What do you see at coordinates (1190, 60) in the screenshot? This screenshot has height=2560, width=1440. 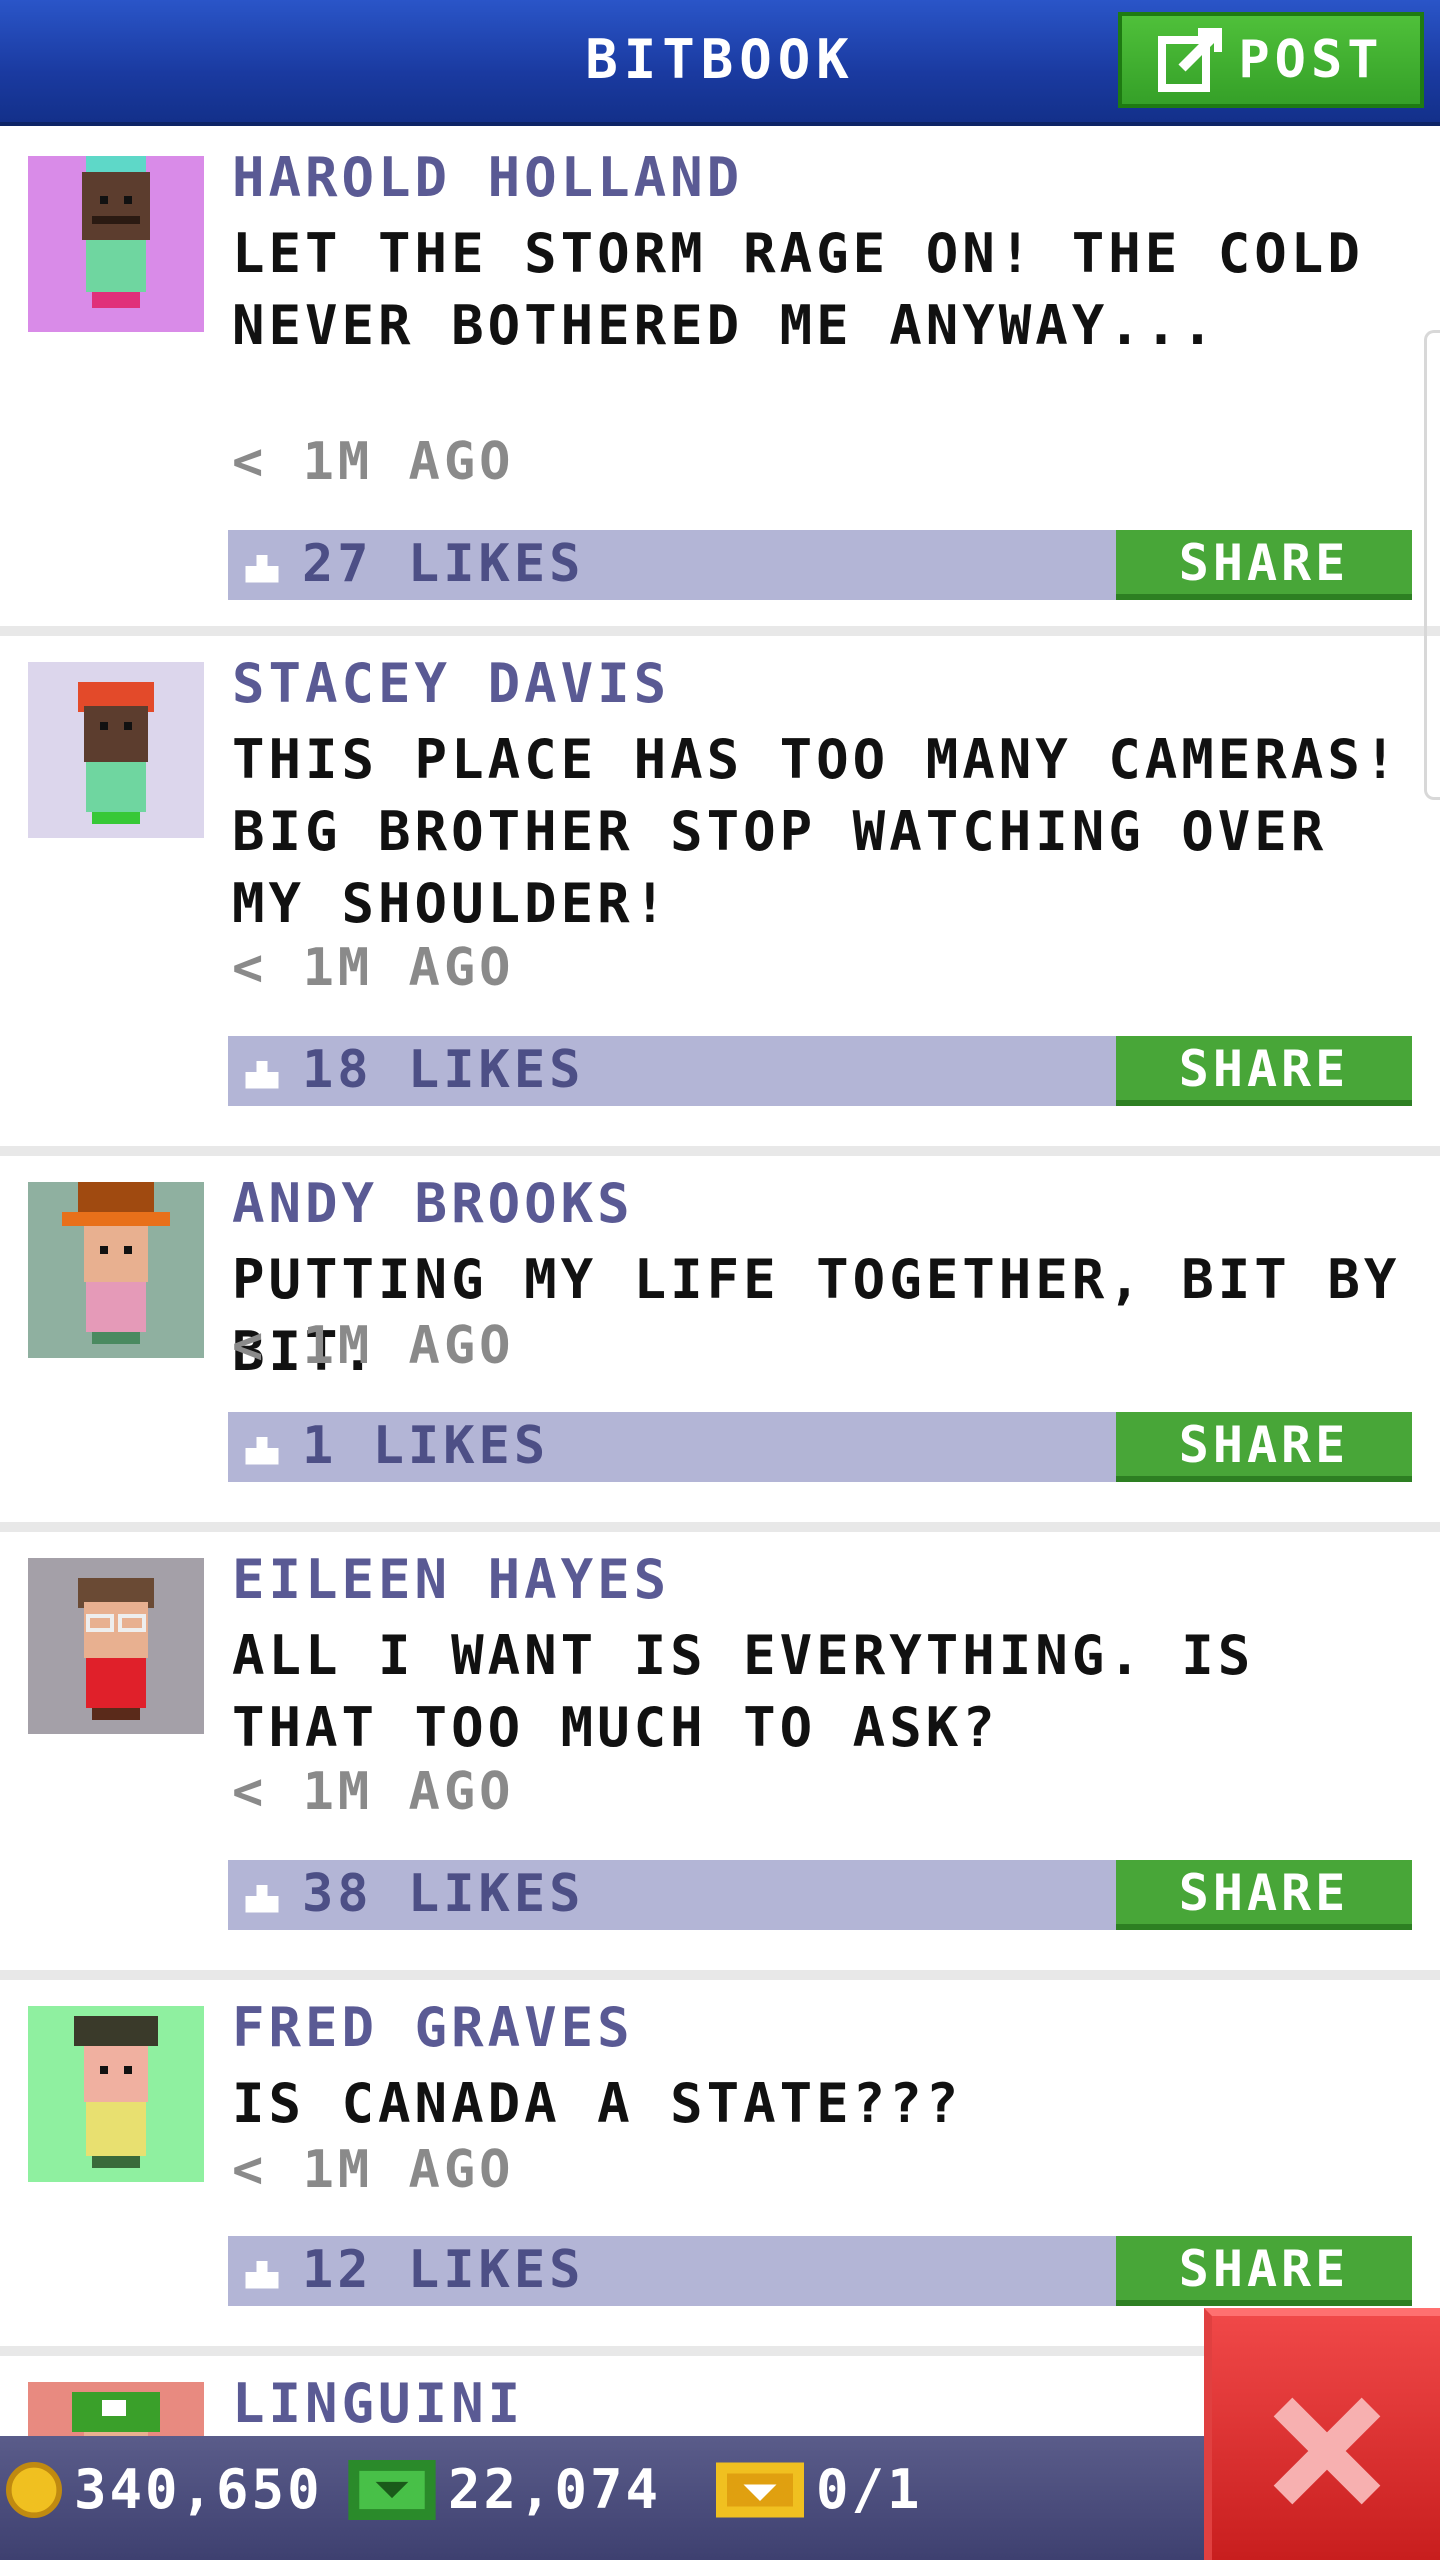 I see `edit-icon` at bounding box center [1190, 60].